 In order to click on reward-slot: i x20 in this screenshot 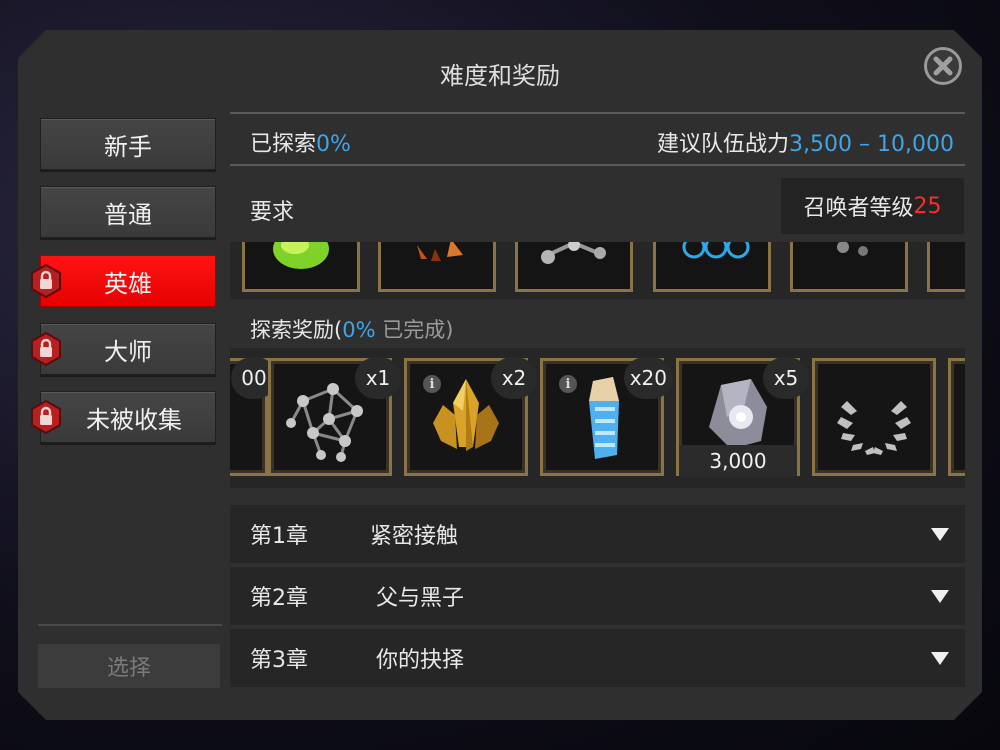, I will do `click(606, 416)`.